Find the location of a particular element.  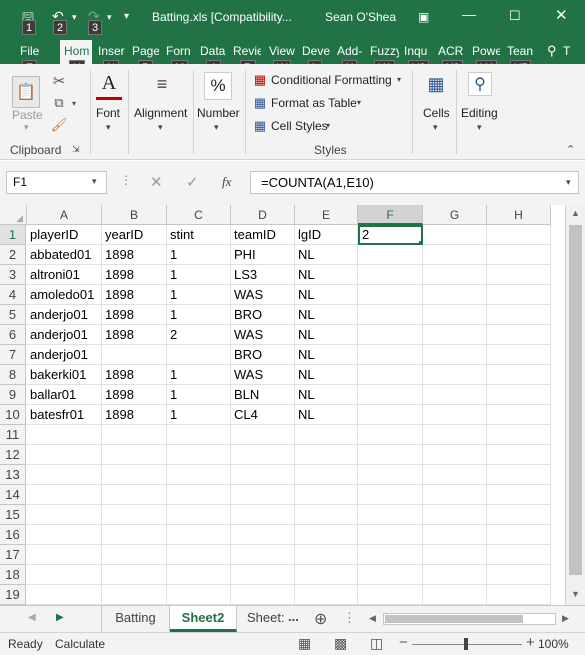

alignment-icon: ≡ is located at coordinates (162, 84).